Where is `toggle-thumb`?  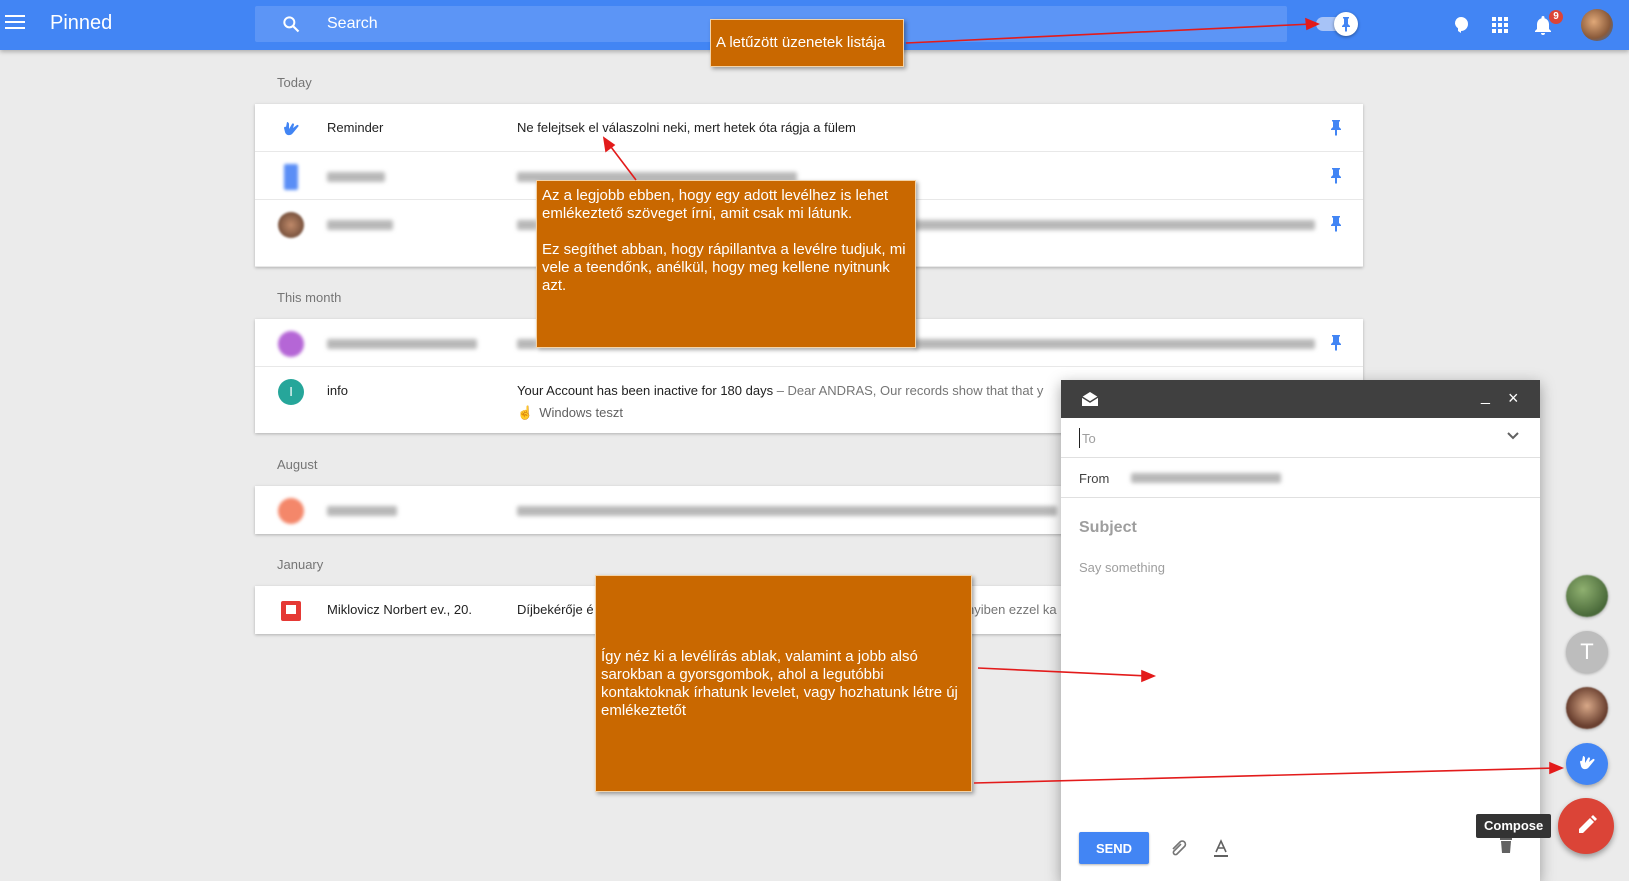
toggle-thumb is located at coordinates (1346, 24).